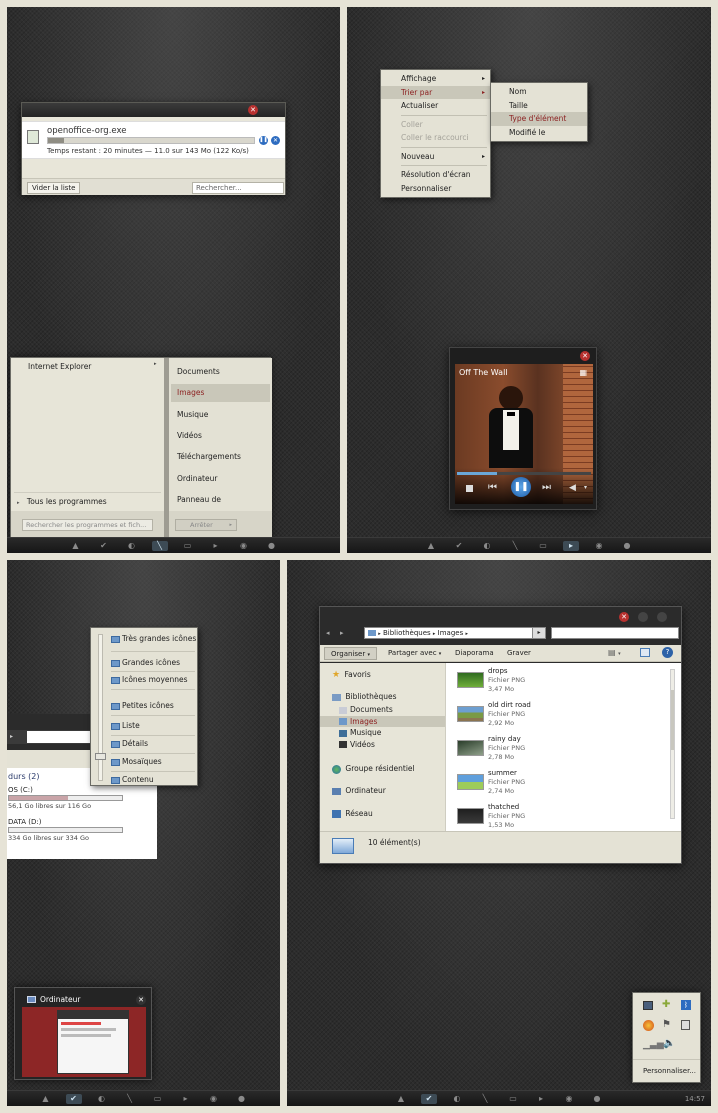 The height and width of the screenshot is (1113, 718). What do you see at coordinates (382, 733) in the screenshot?
I see `nav-library-item: Musique` at bounding box center [382, 733].